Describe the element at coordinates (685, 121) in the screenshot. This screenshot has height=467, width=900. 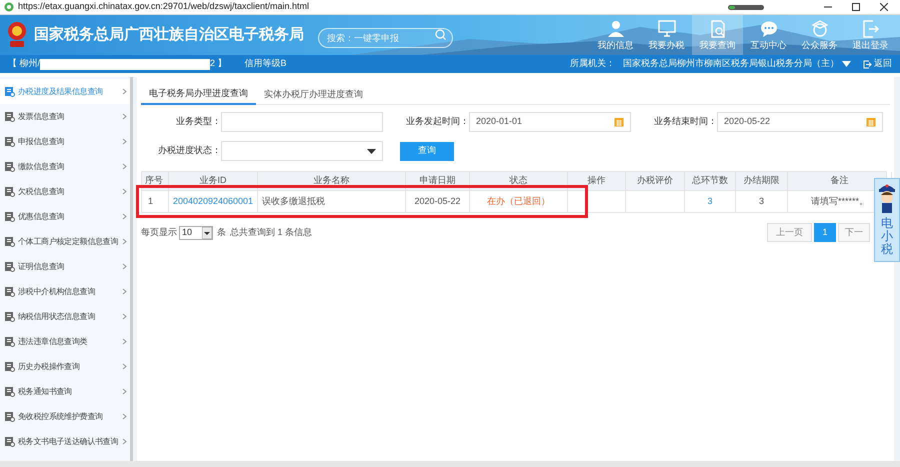
I see `field-label: 业务结束时间：` at that location.